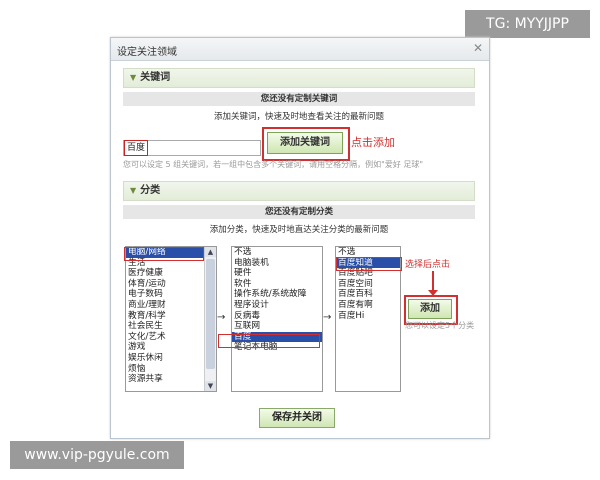 This screenshot has width=600, height=480. Describe the element at coordinates (300, 49) in the screenshot. I see `dialog-titlebar: 设定关注领域 ✕` at that location.